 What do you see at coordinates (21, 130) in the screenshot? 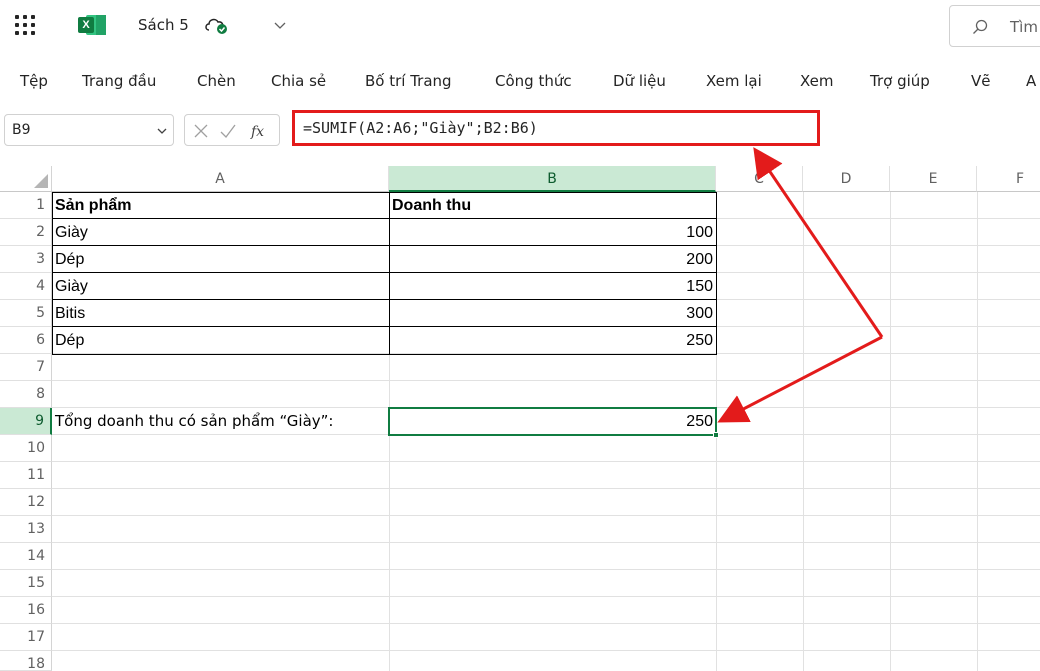
I see `name-box-value: B9` at bounding box center [21, 130].